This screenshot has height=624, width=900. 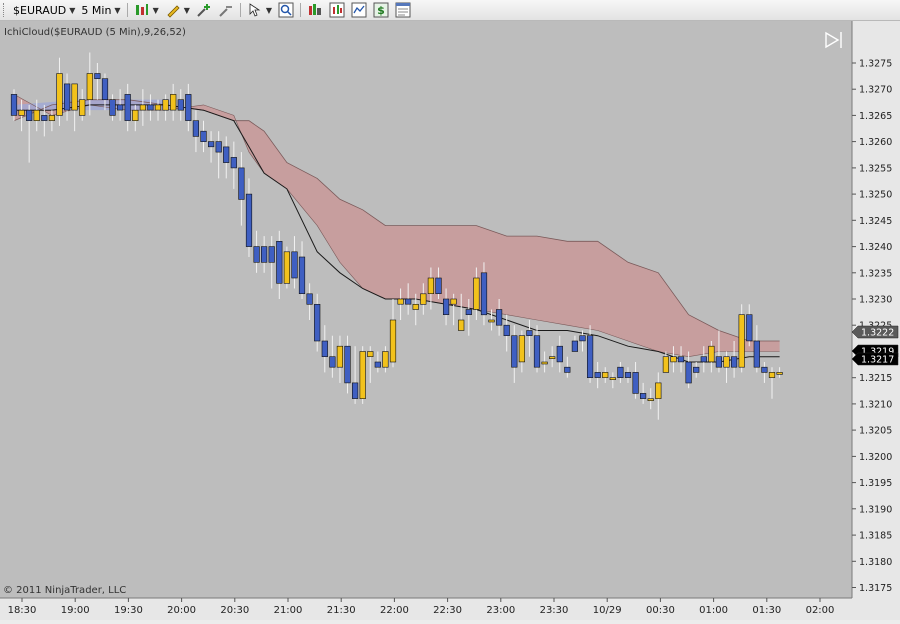 I want to click on y-tick-label: 1.3200, so click(x=875, y=457).